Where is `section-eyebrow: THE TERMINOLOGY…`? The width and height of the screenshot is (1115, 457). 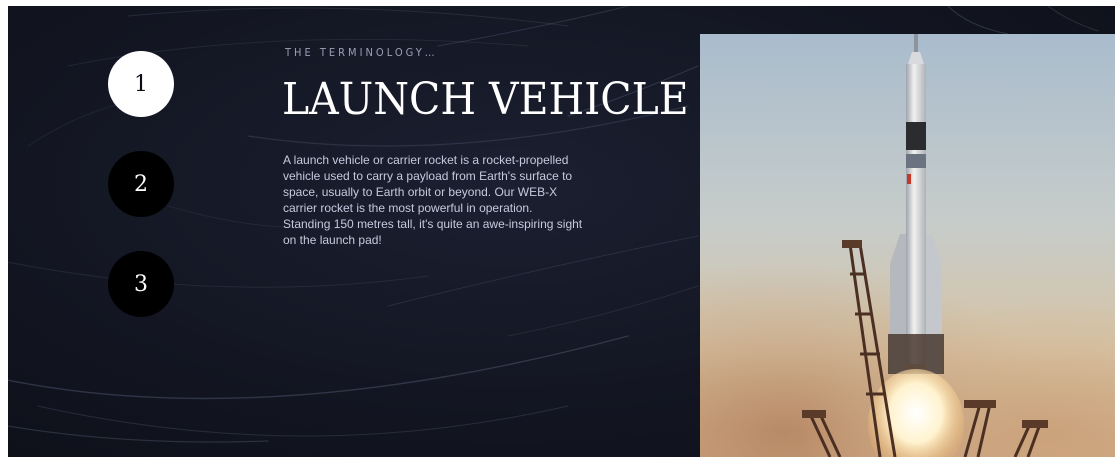 section-eyebrow: THE TERMINOLOGY… is located at coordinates (361, 52).